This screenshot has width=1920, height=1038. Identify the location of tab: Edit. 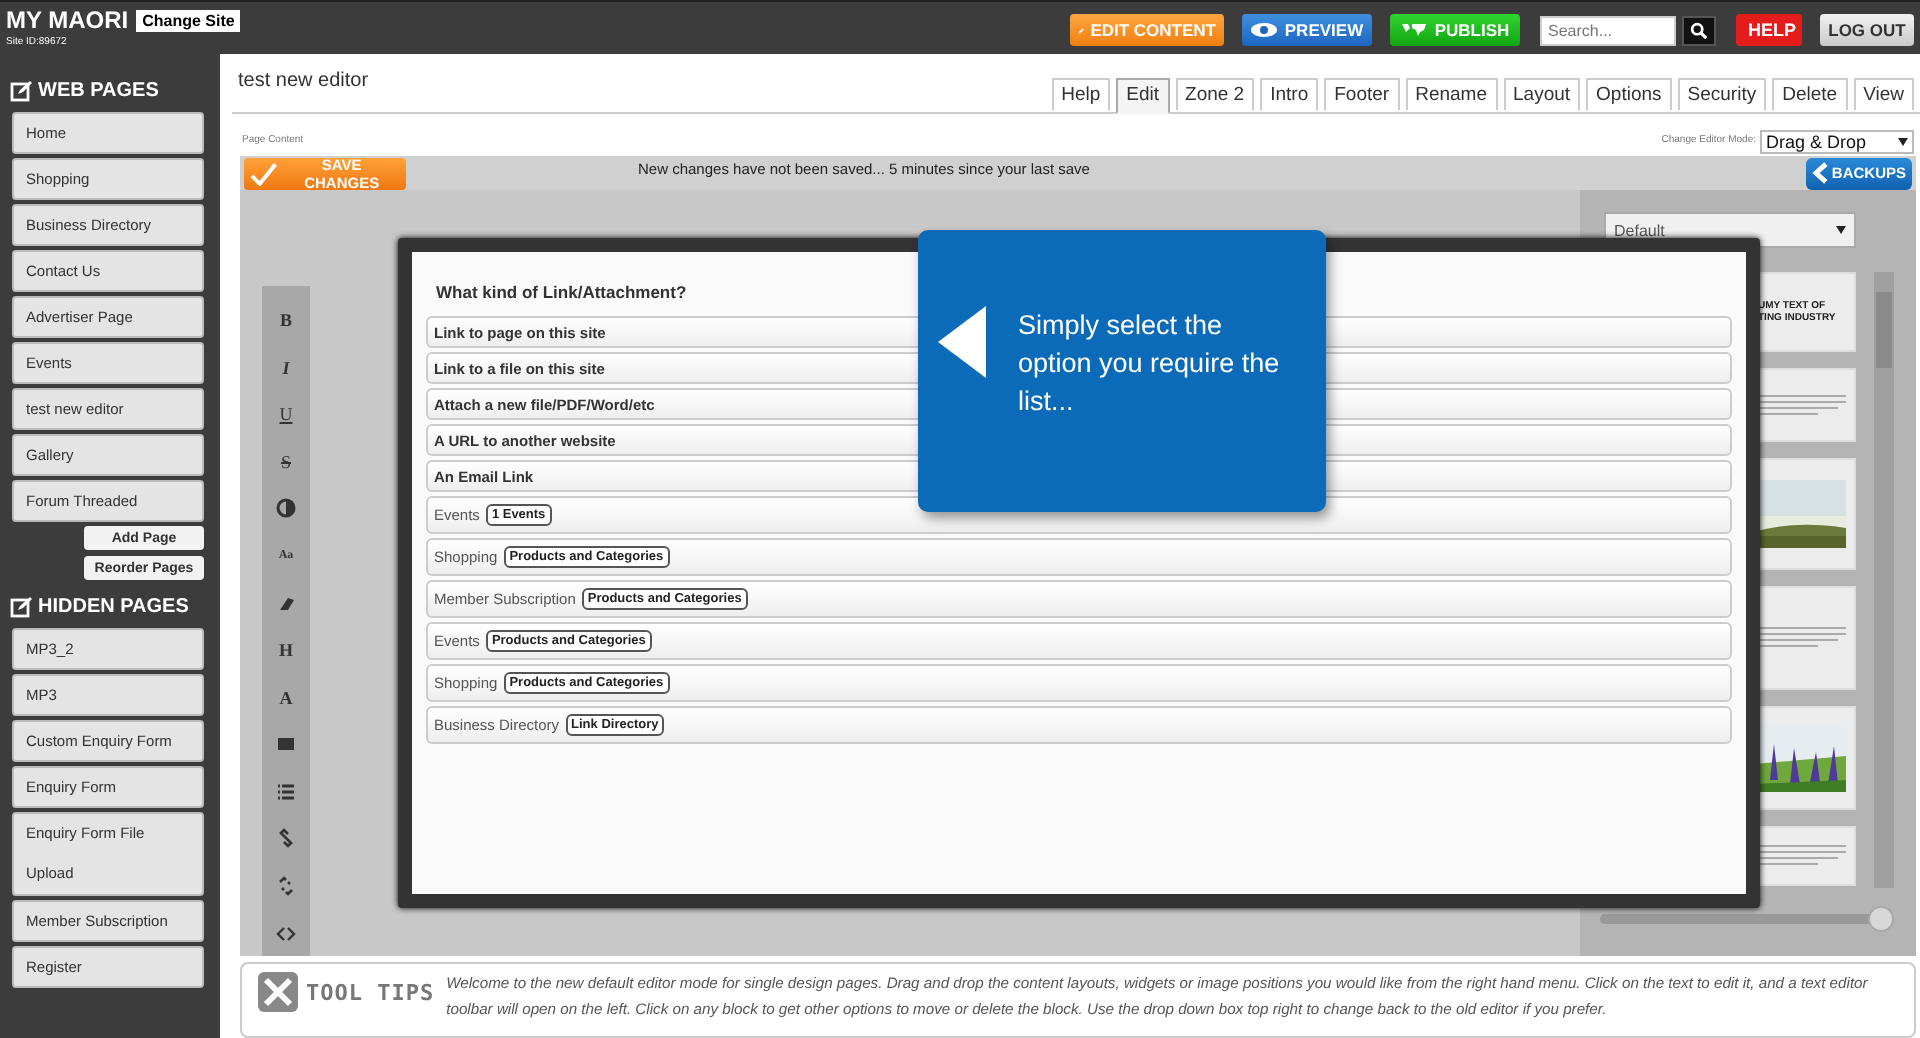
(1143, 95).